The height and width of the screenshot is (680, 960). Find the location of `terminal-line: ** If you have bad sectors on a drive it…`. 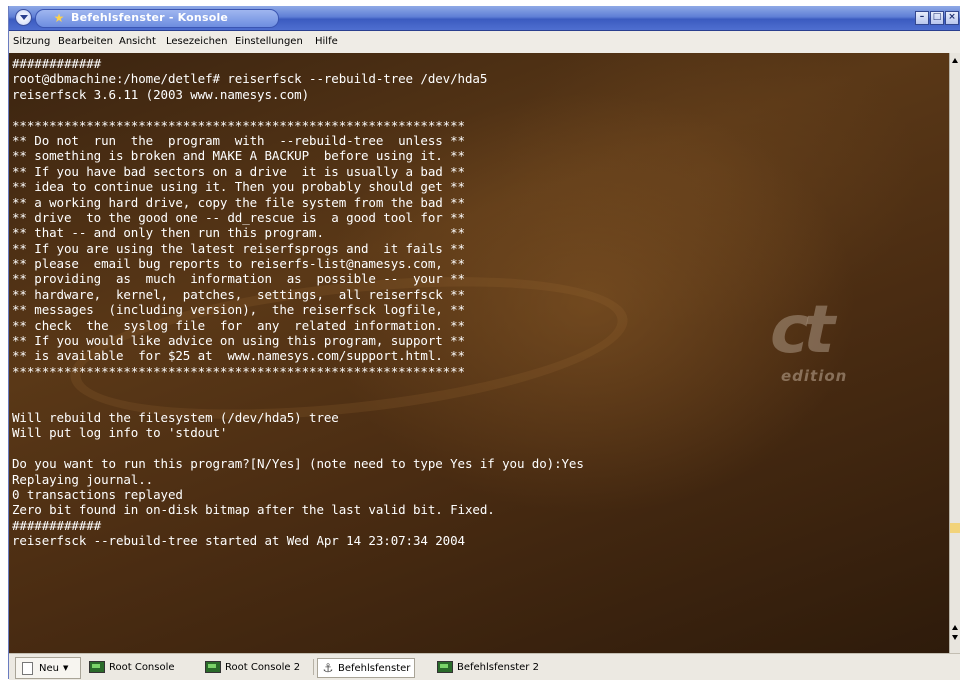

terminal-line: ** If you have bad sectors on a drive it… is located at coordinates (238, 171).